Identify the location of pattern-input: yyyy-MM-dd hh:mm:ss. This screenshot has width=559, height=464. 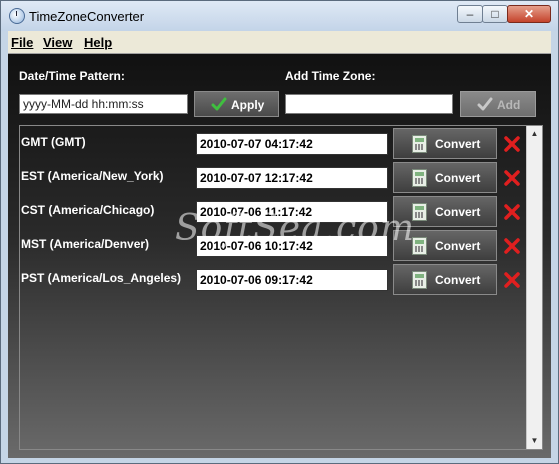
(103, 104).